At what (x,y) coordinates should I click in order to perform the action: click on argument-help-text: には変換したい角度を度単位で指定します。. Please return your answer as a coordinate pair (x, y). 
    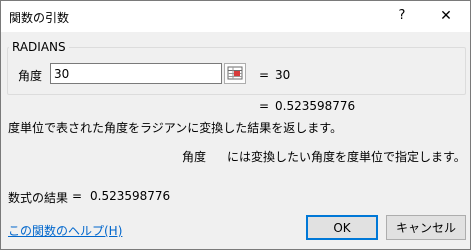
    Looking at the image, I should click on (346, 157).